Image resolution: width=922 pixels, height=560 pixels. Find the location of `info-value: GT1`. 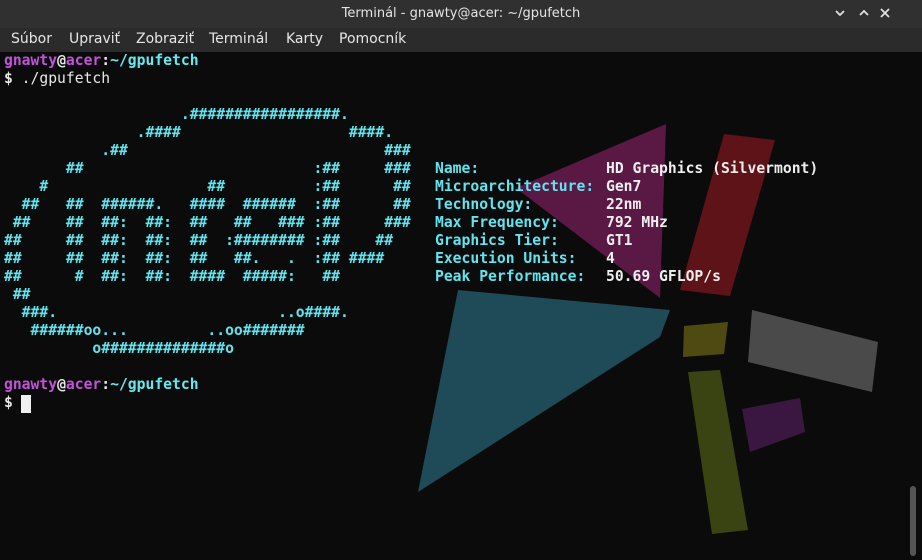

info-value: GT1 is located at coordinates (619, 240).